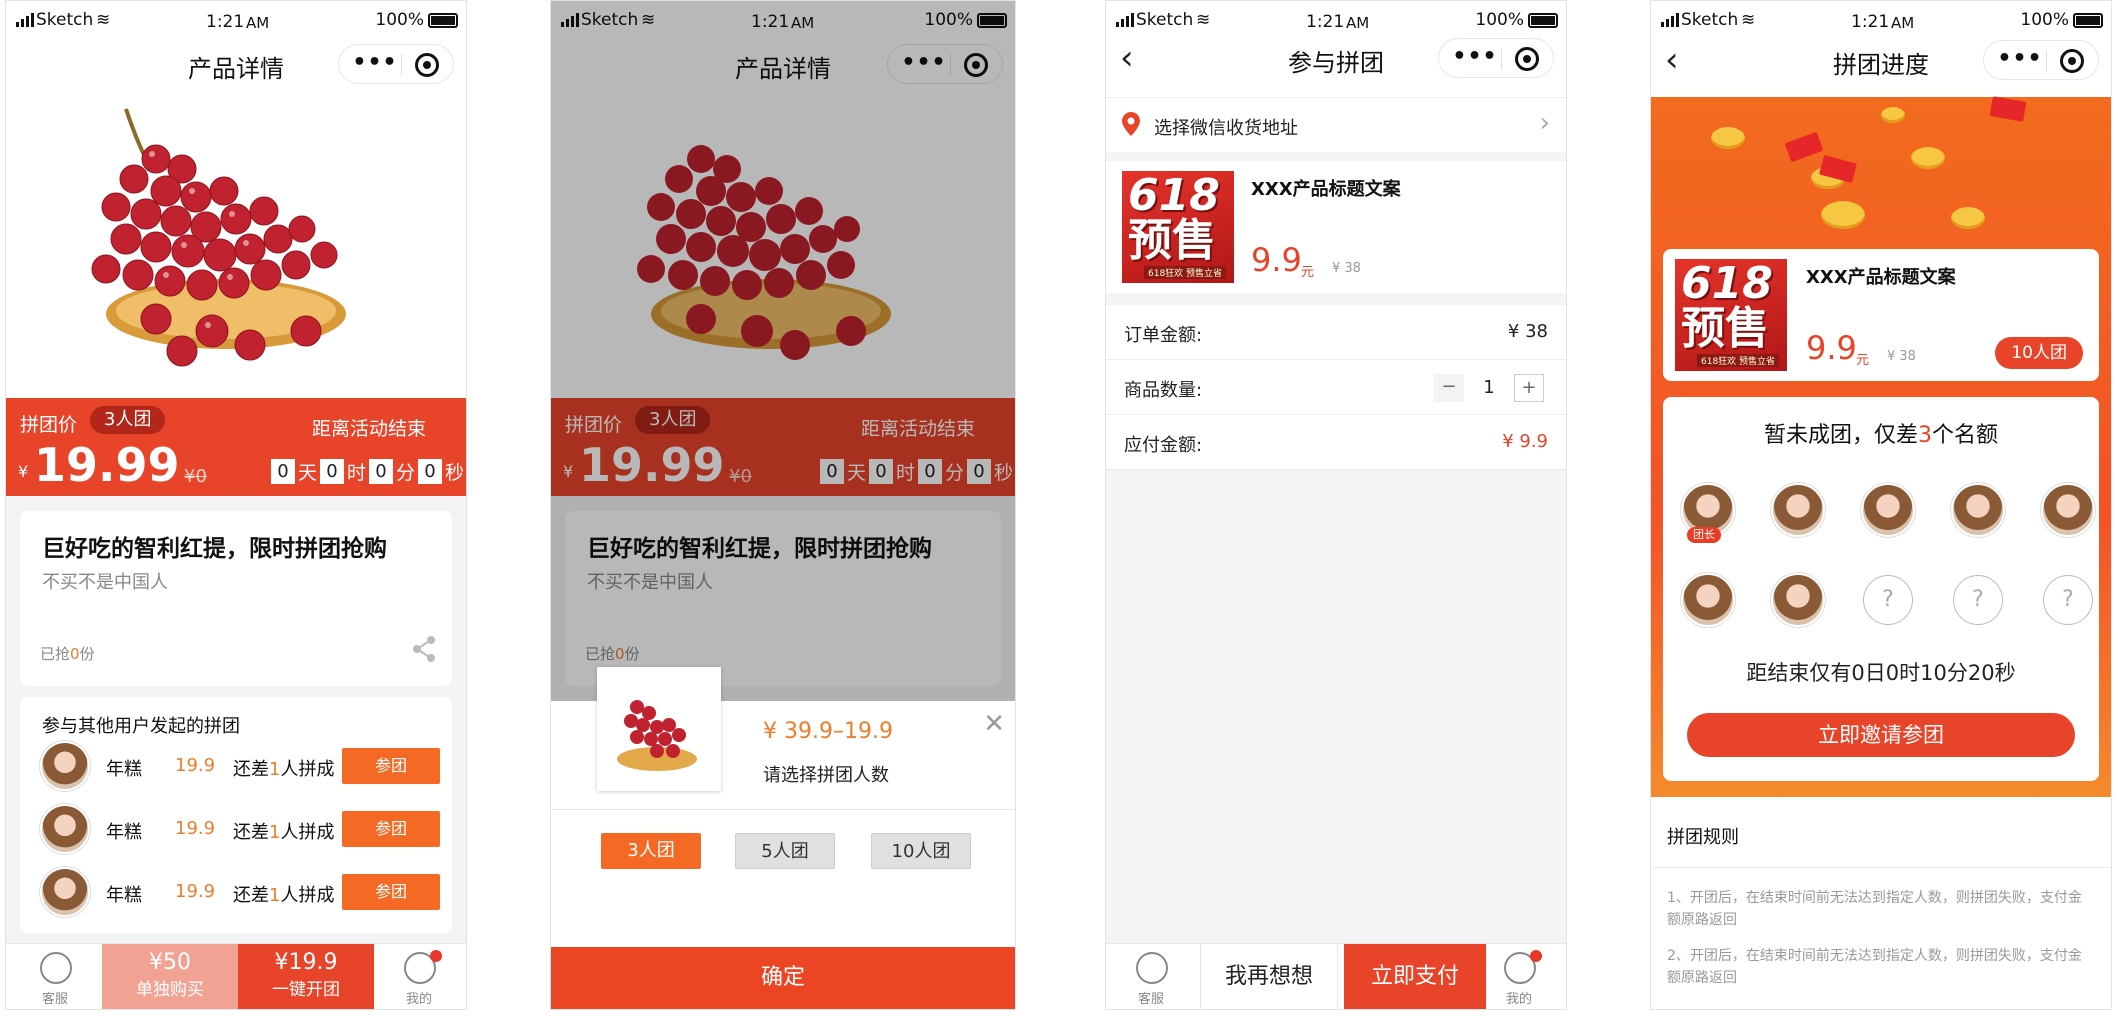  Describe the element at coordinates (195, 476) in the screenshot. I see `original-price: ¥0` at that location.